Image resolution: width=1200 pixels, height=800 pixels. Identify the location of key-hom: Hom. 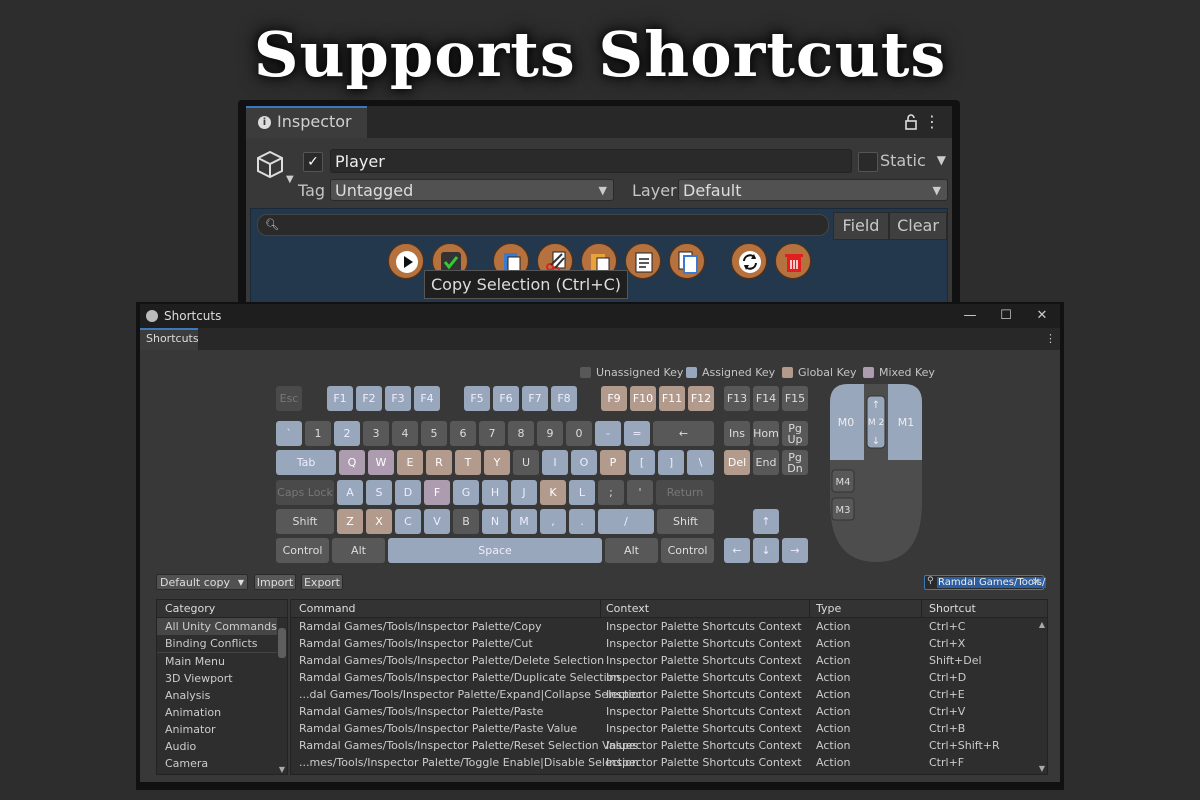
(766, 433).